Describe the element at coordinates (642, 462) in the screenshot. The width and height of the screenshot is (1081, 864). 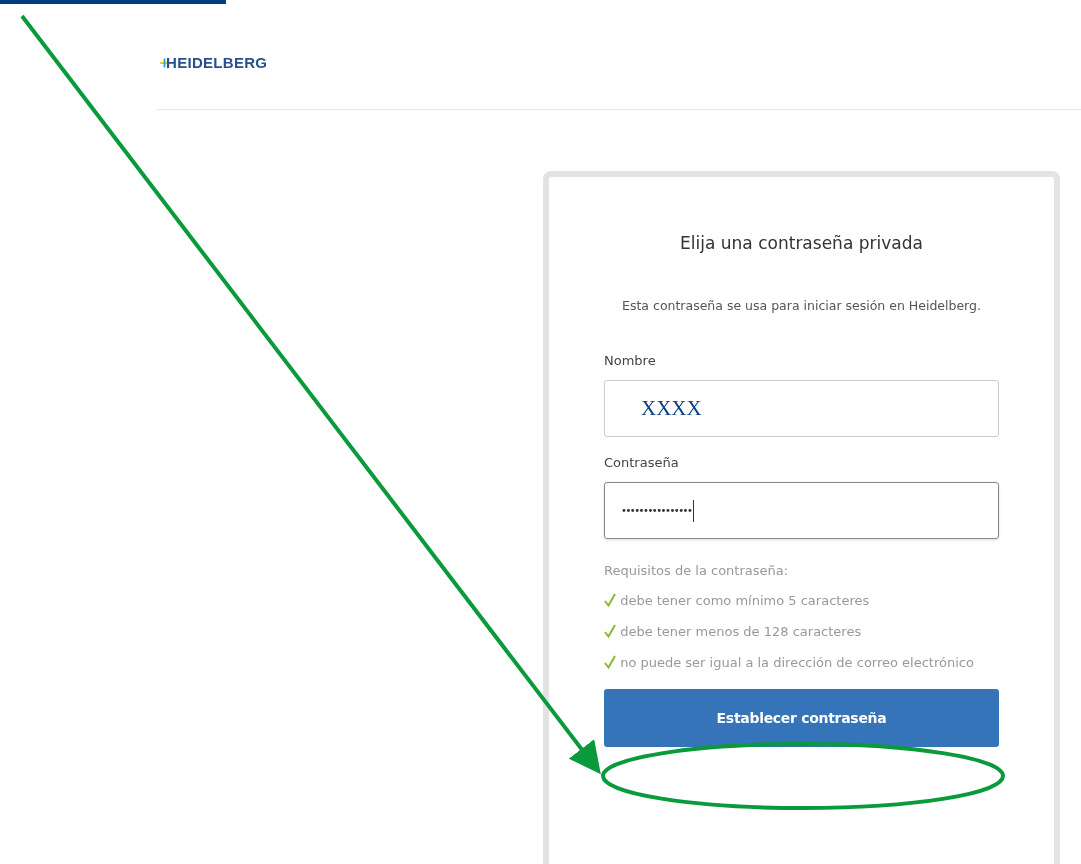
I see `field-label: Contraseña` at that location.